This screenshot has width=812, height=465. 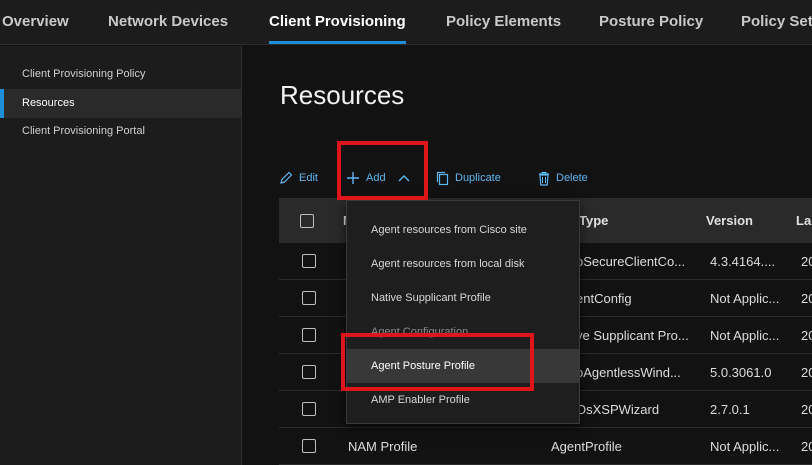 I want to click on column-header-type: Type, so click(x=593, y=220).